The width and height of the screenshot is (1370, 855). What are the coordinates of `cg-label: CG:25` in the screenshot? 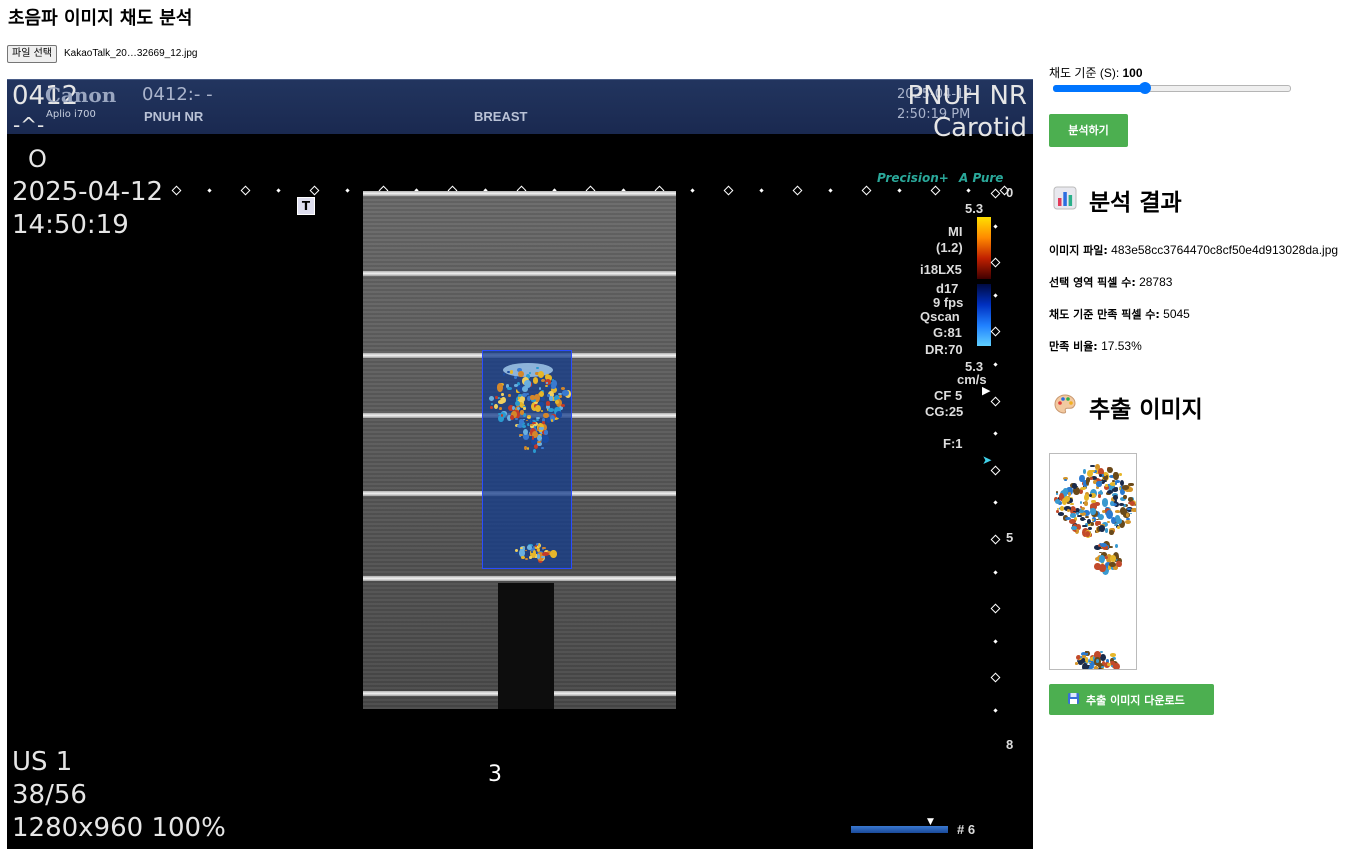 It's located at (944, 411).